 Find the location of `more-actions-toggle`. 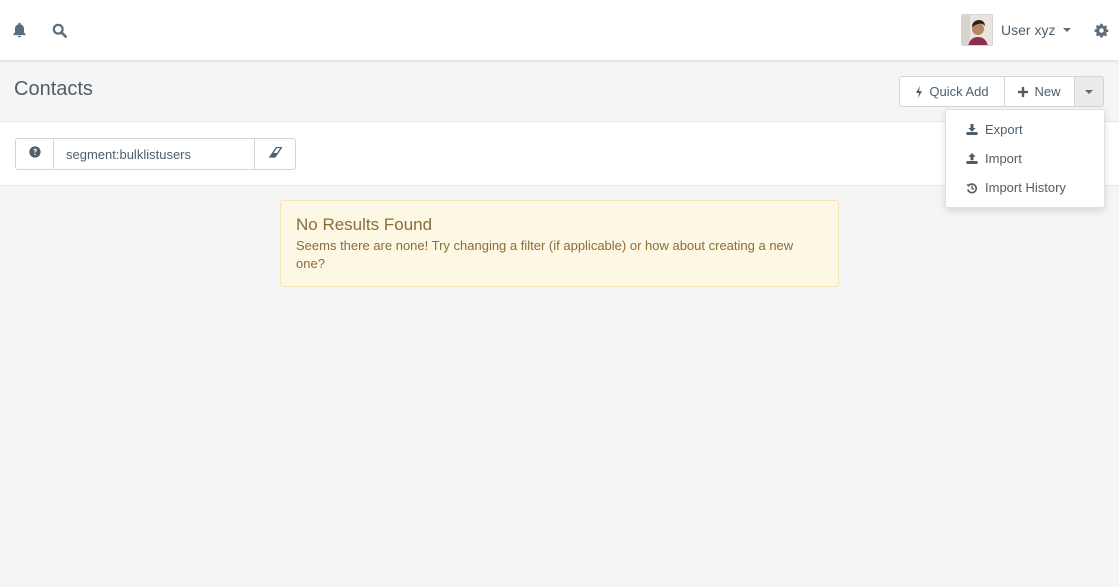

more-actions-toggle is located at coordinates (1089, 91).